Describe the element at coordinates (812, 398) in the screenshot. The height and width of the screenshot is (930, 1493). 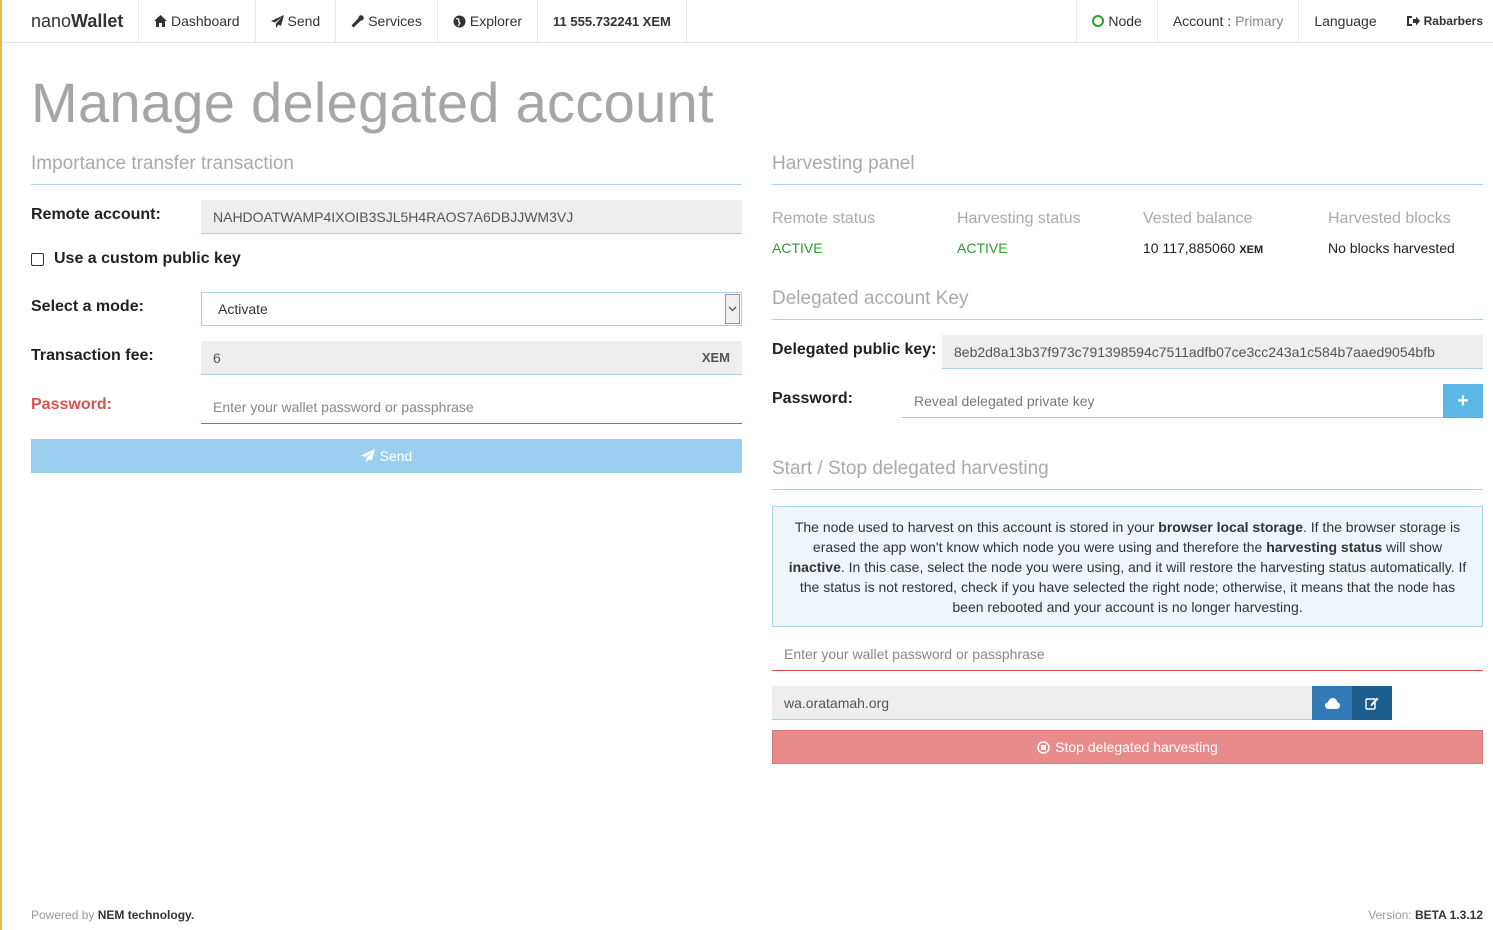
I see `delegated-password-label: Password:` at that location.